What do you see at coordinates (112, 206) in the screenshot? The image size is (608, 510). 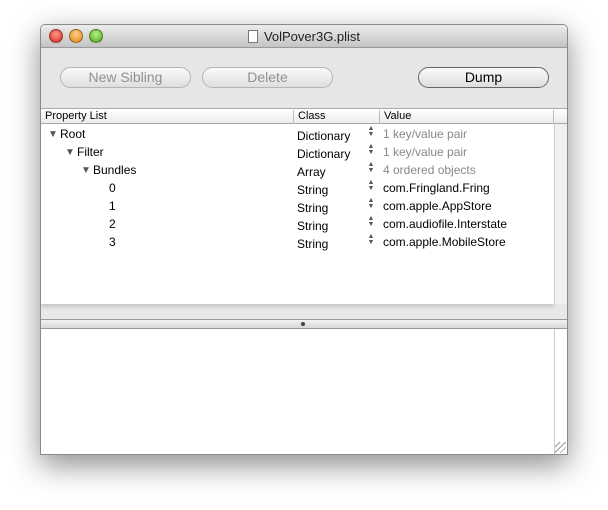 I see `row-key: 1` at bounding box center [112, 206].